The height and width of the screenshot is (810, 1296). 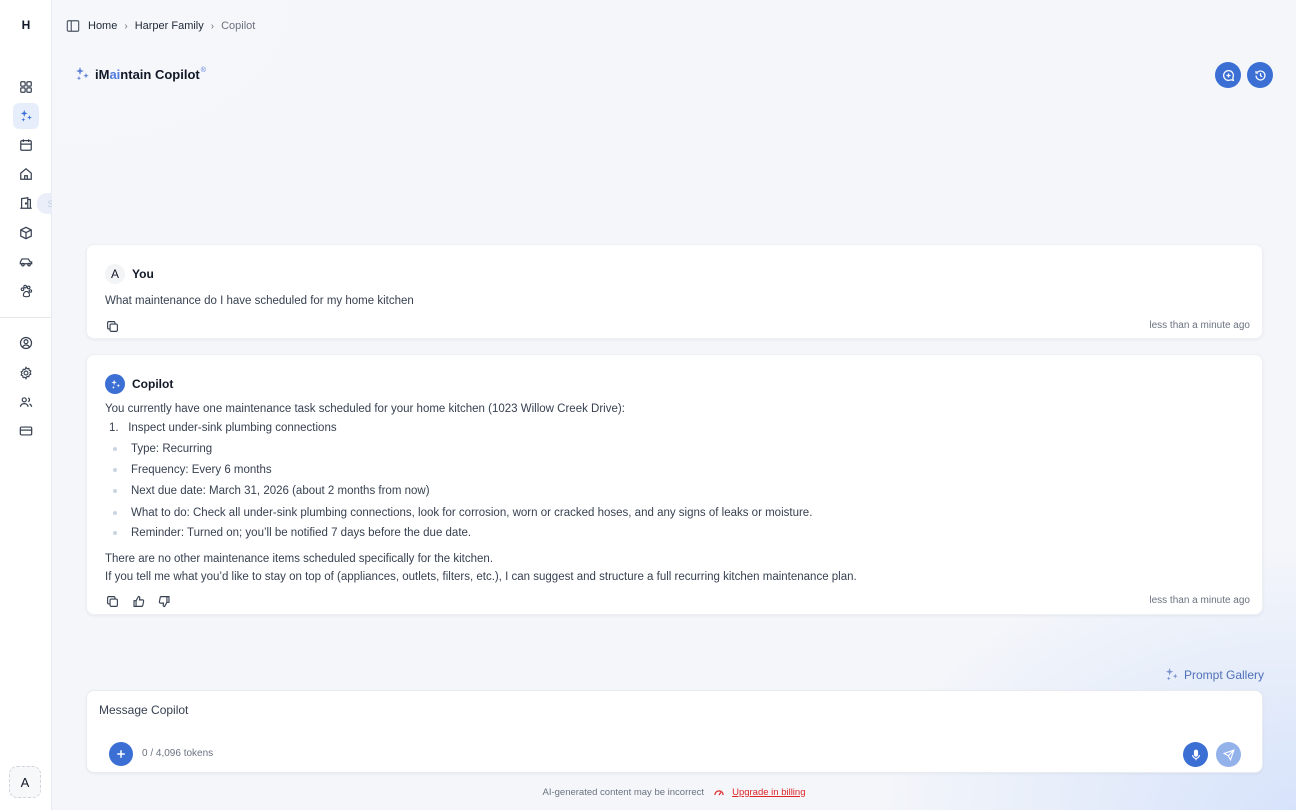 I want to click on dashboard-icon, so click(x=26, y=87).